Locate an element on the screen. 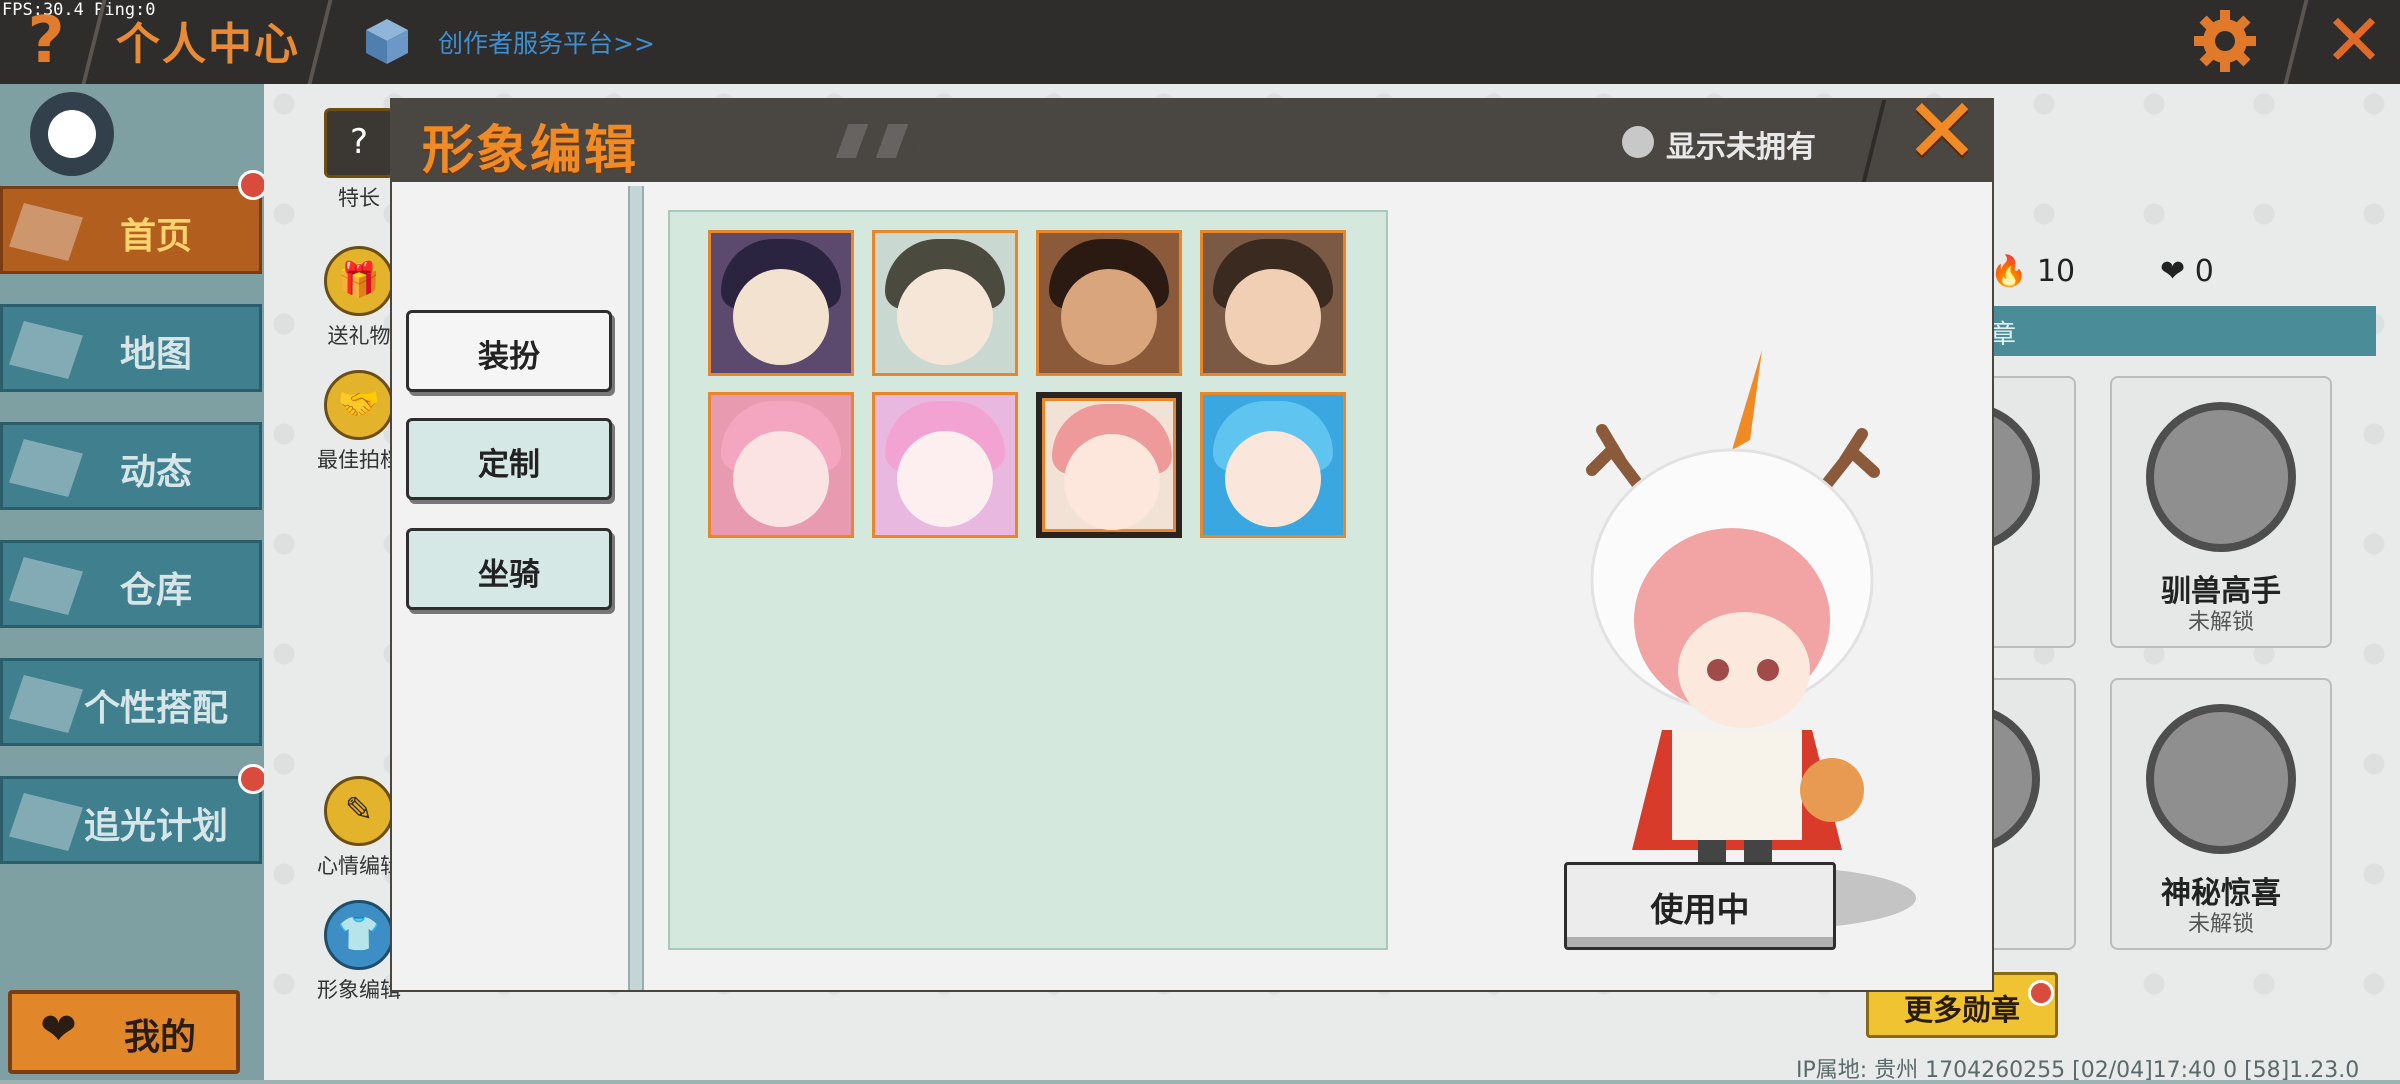 The width and height of the screenshot is (2400, 1084). tab-custom: 定制 is located at coordinates (509, 459).